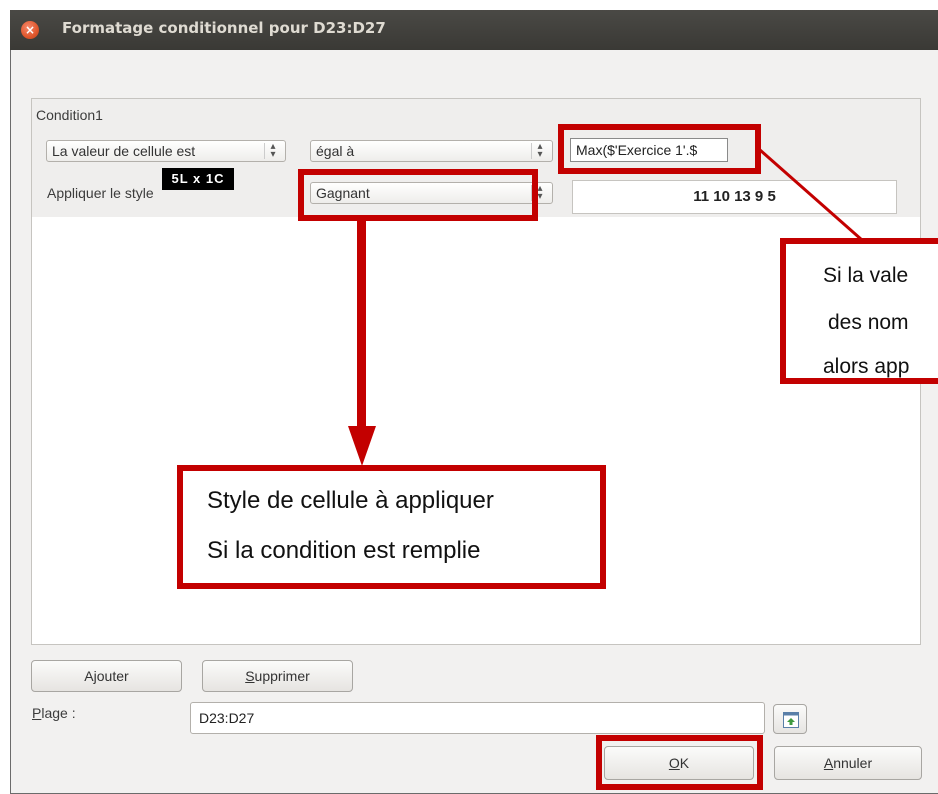 The image size is (938, 794). I want to click on range-label: Plage :, so click(54, 713).